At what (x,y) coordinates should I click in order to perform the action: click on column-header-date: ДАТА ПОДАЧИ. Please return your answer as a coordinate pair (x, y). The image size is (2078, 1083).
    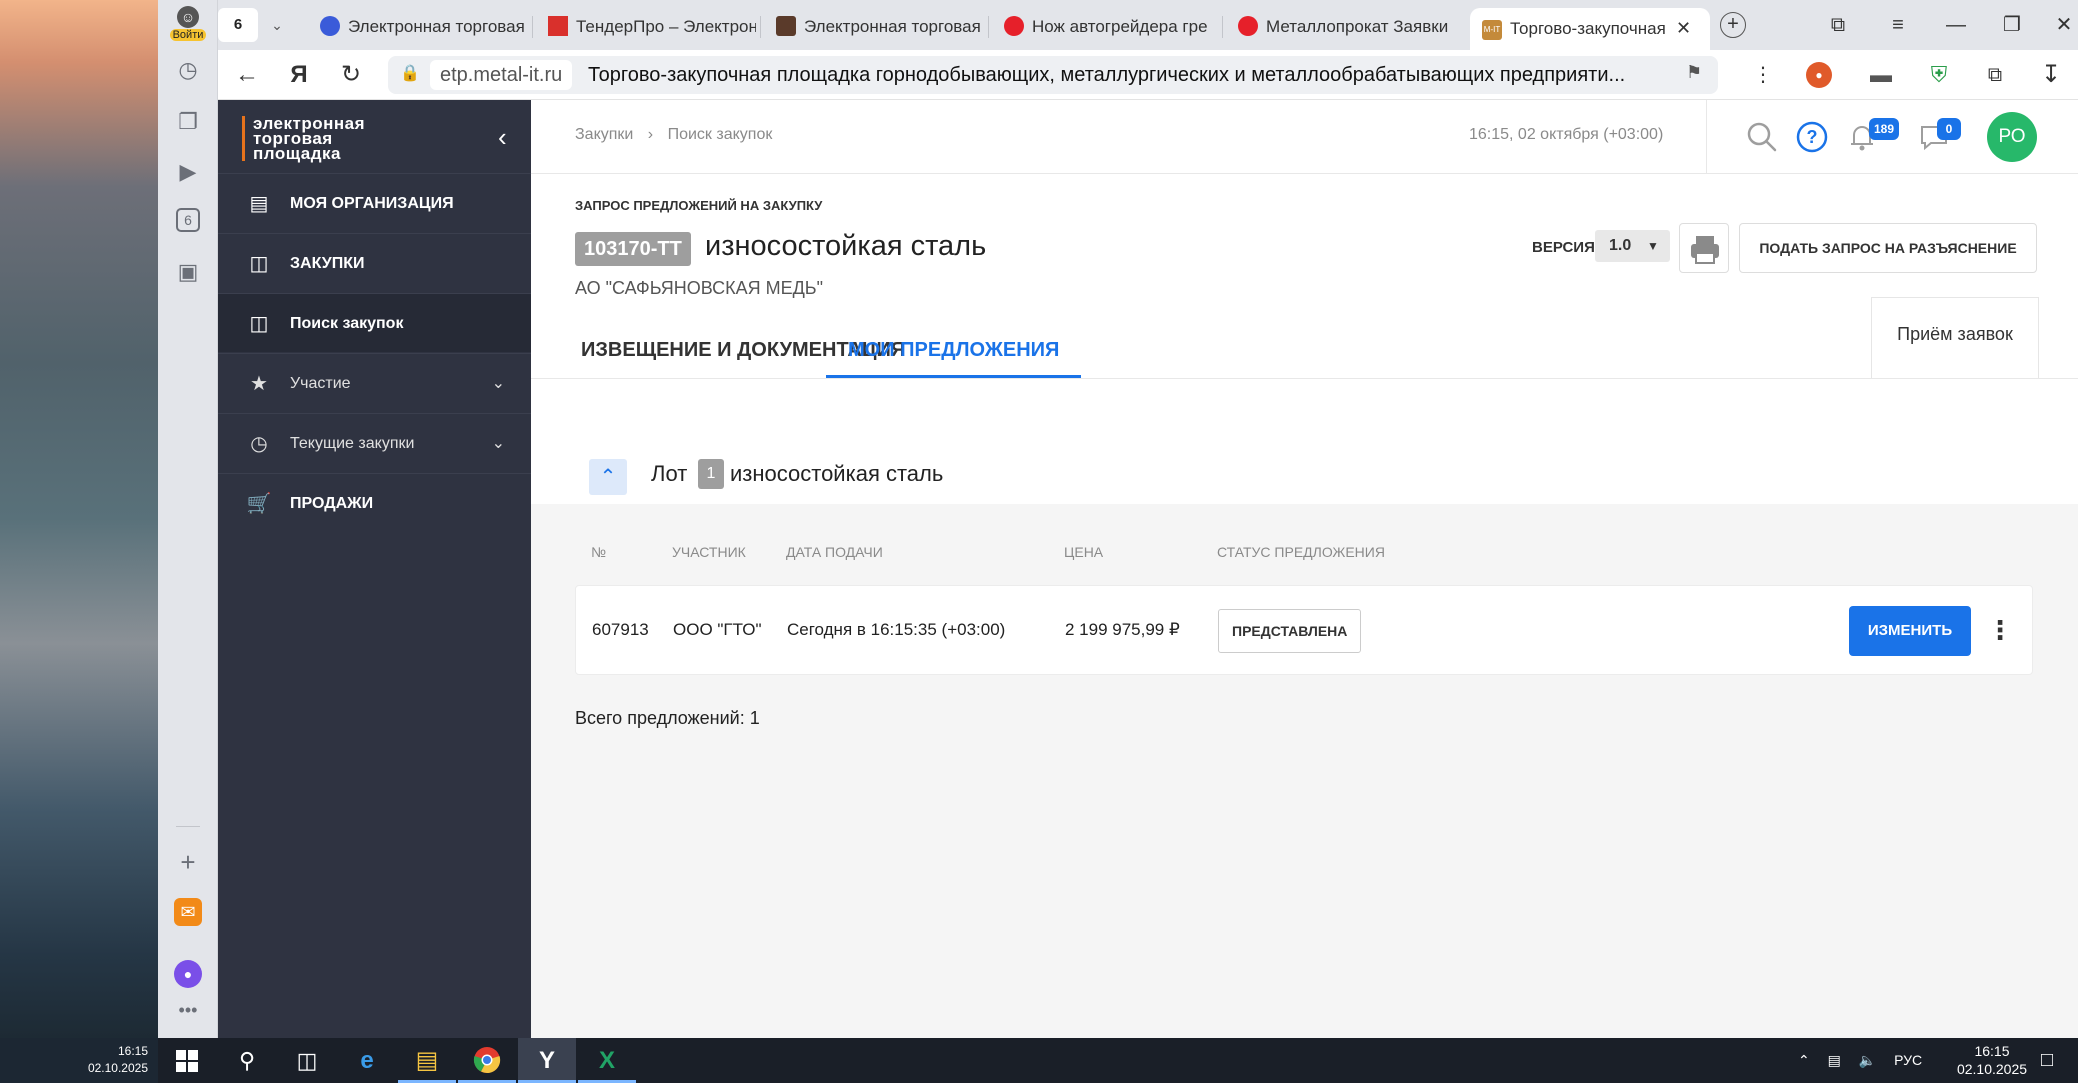
    Looking at the image, I should click on (834, 552).